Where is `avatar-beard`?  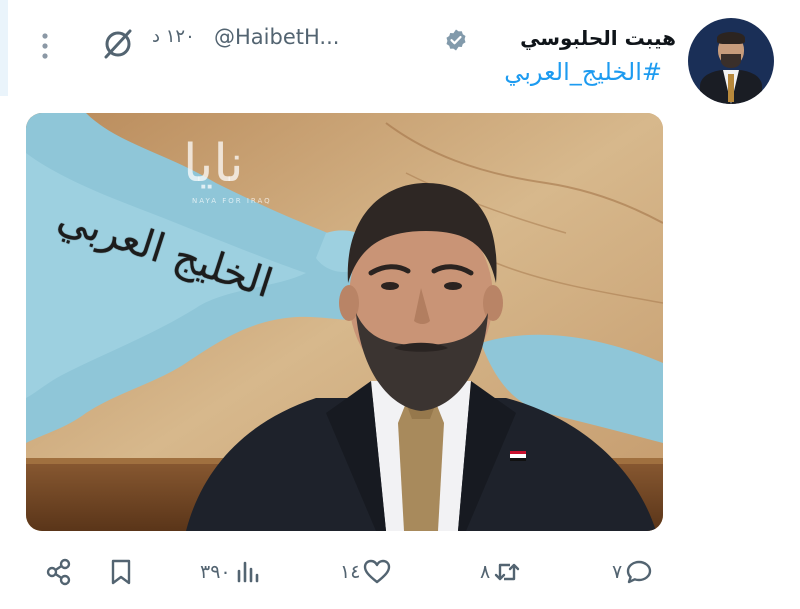
avatar-beard is located at coordinates (731, 61).